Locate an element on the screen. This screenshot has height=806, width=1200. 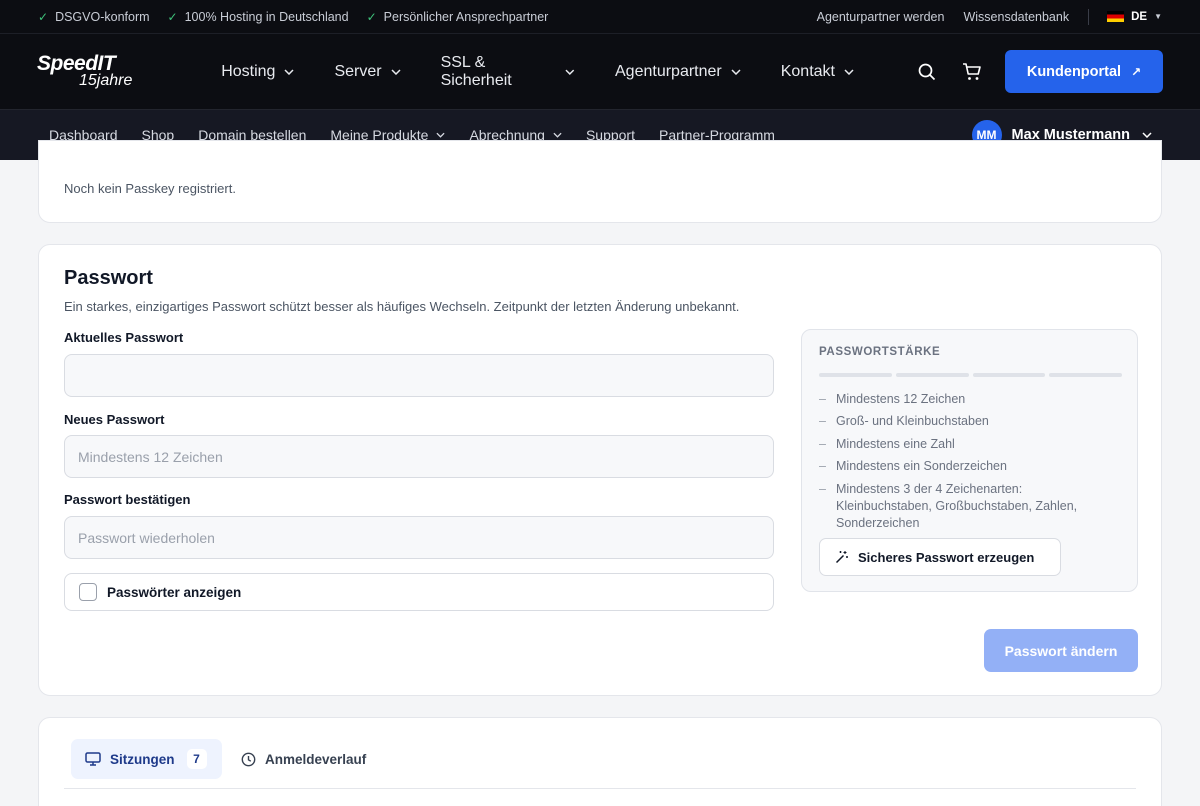
german-flag-icon is located at coordinates (1116, 16).